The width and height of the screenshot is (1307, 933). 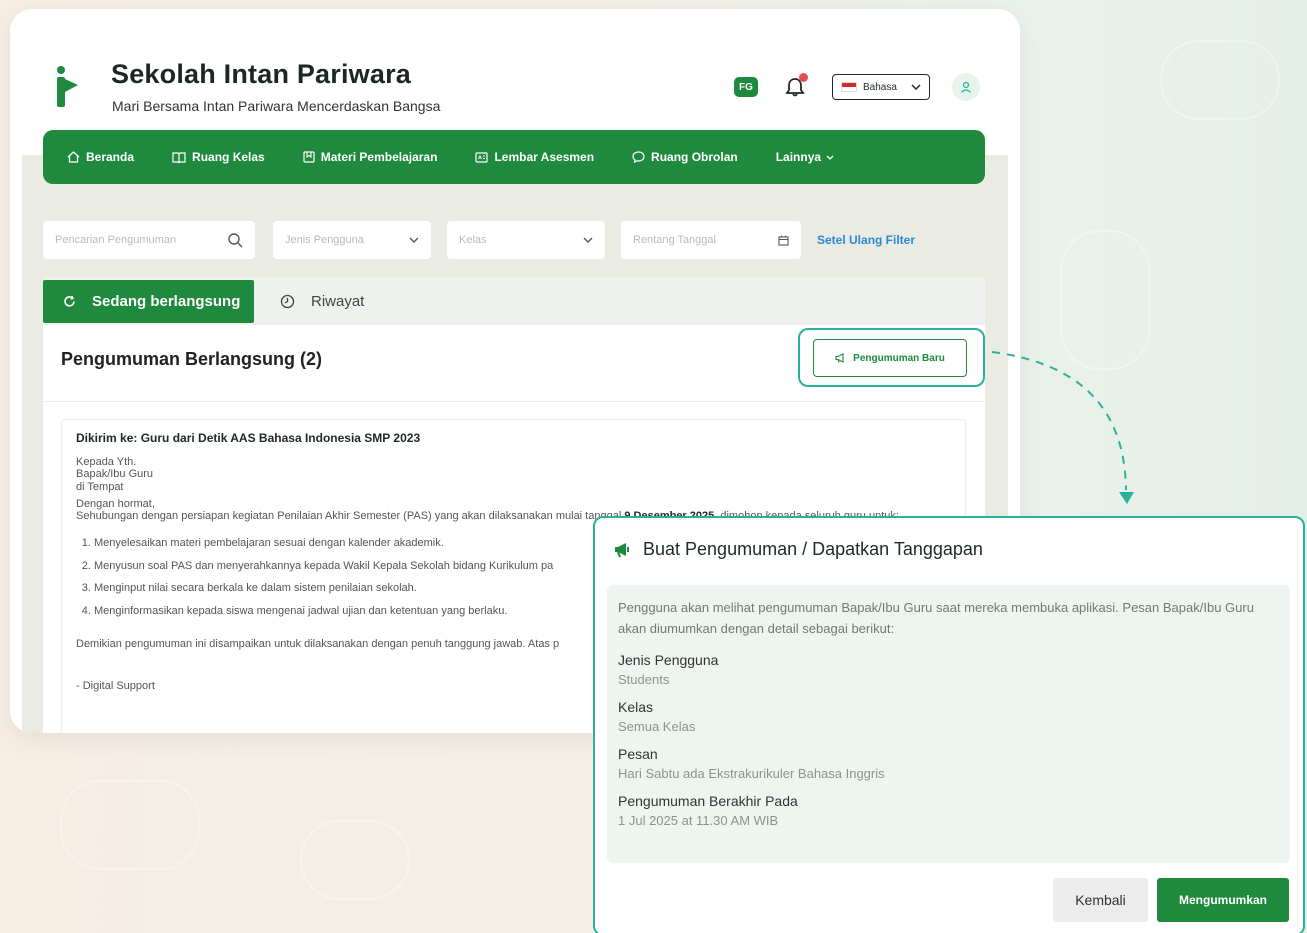 I want to click on user-type-select: Jenis Pengguna, so click(x=352, y=240).